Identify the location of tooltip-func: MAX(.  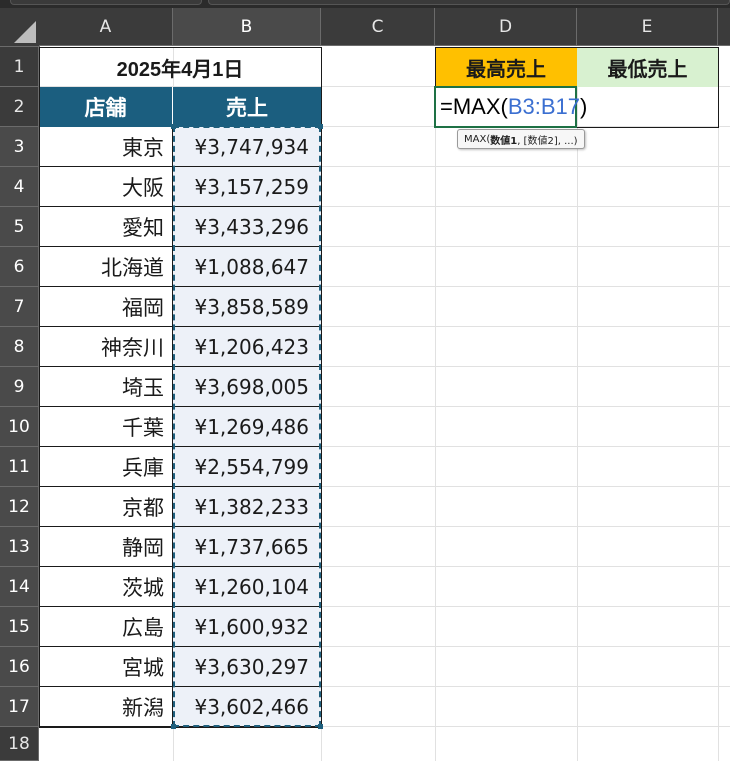
(477, 139).